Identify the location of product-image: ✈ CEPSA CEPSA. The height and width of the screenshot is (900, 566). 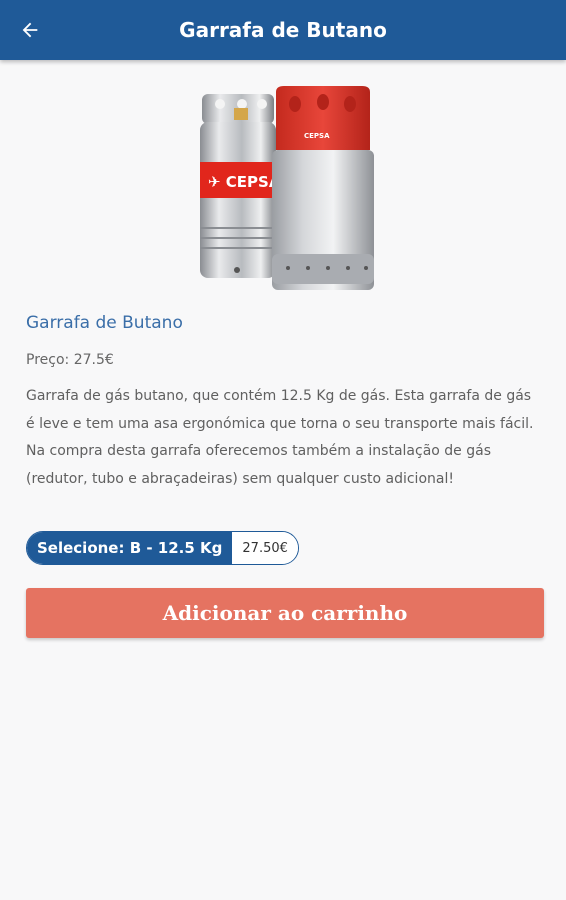
(287, 188).